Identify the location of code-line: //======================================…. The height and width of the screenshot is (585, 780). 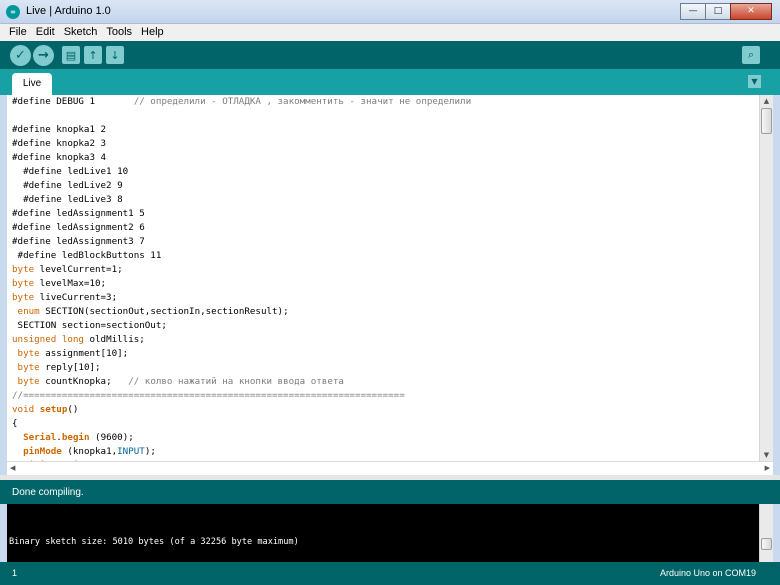
(208, 395).